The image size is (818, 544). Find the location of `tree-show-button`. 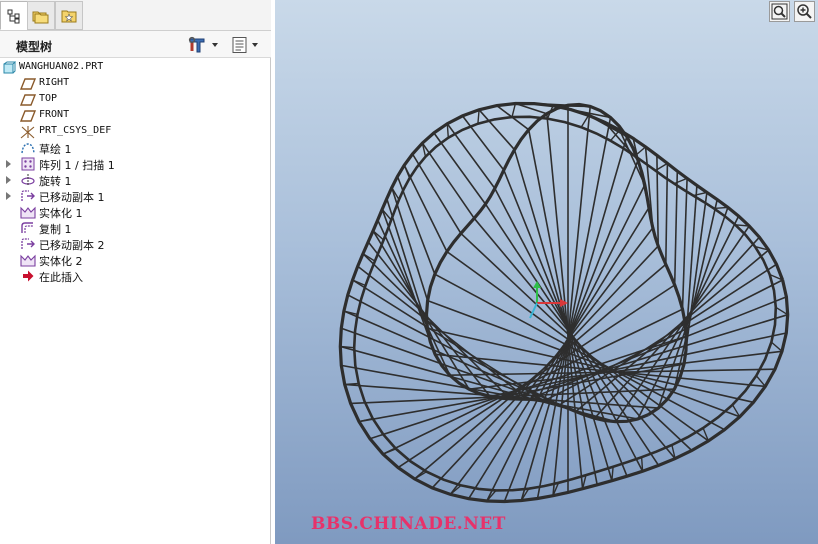

tree-show-button is located at coordinates (244, 45).